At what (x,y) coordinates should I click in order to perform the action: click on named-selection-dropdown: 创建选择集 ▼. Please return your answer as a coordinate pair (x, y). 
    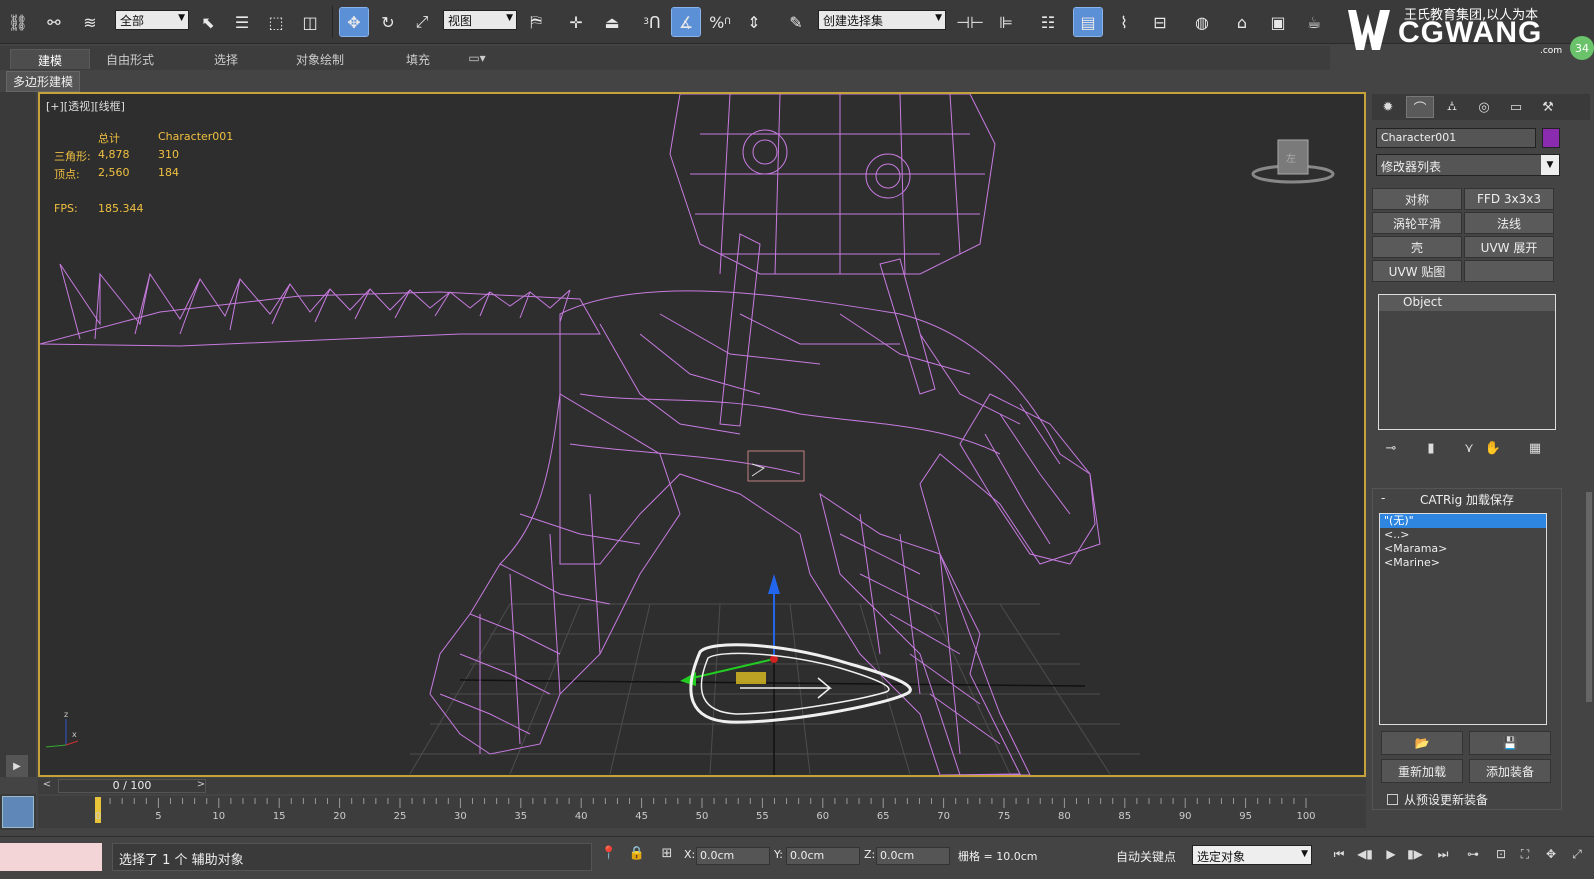
    Looking at the image, I should click on (882, 20).